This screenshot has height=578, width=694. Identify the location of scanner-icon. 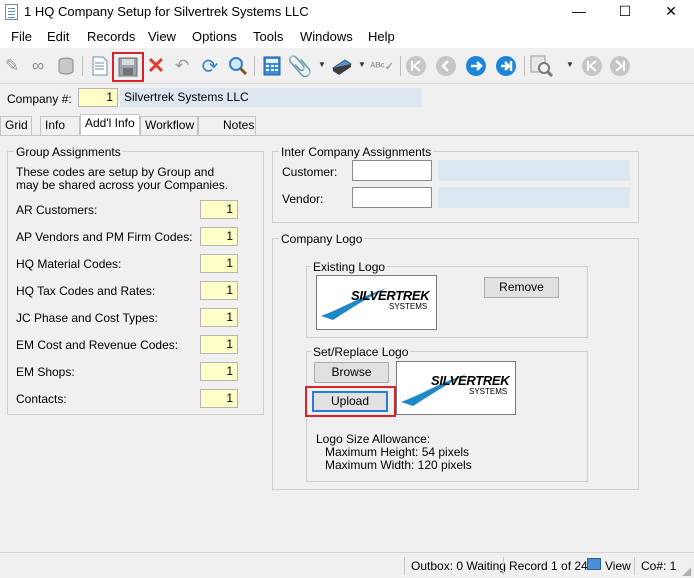
(342, 66).